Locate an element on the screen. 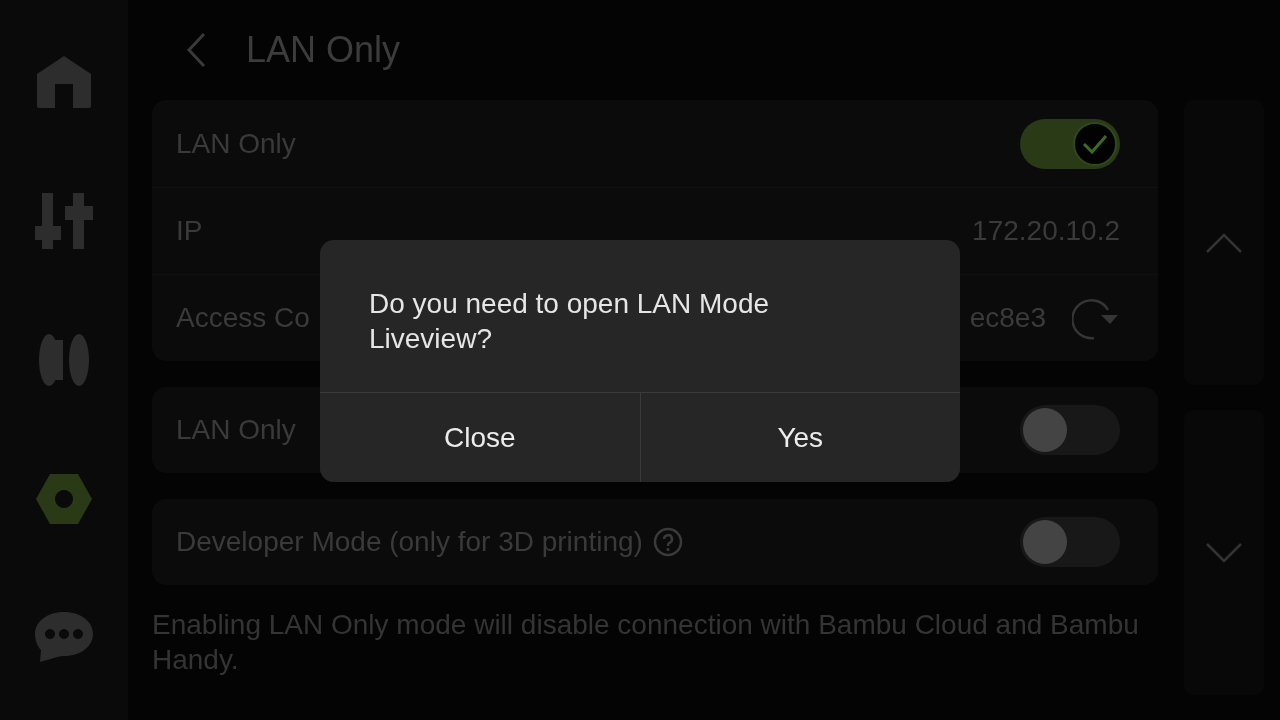 This screenshot has width=1280, height=720. page-title: LAN Only is located at coordinates (323, 50).